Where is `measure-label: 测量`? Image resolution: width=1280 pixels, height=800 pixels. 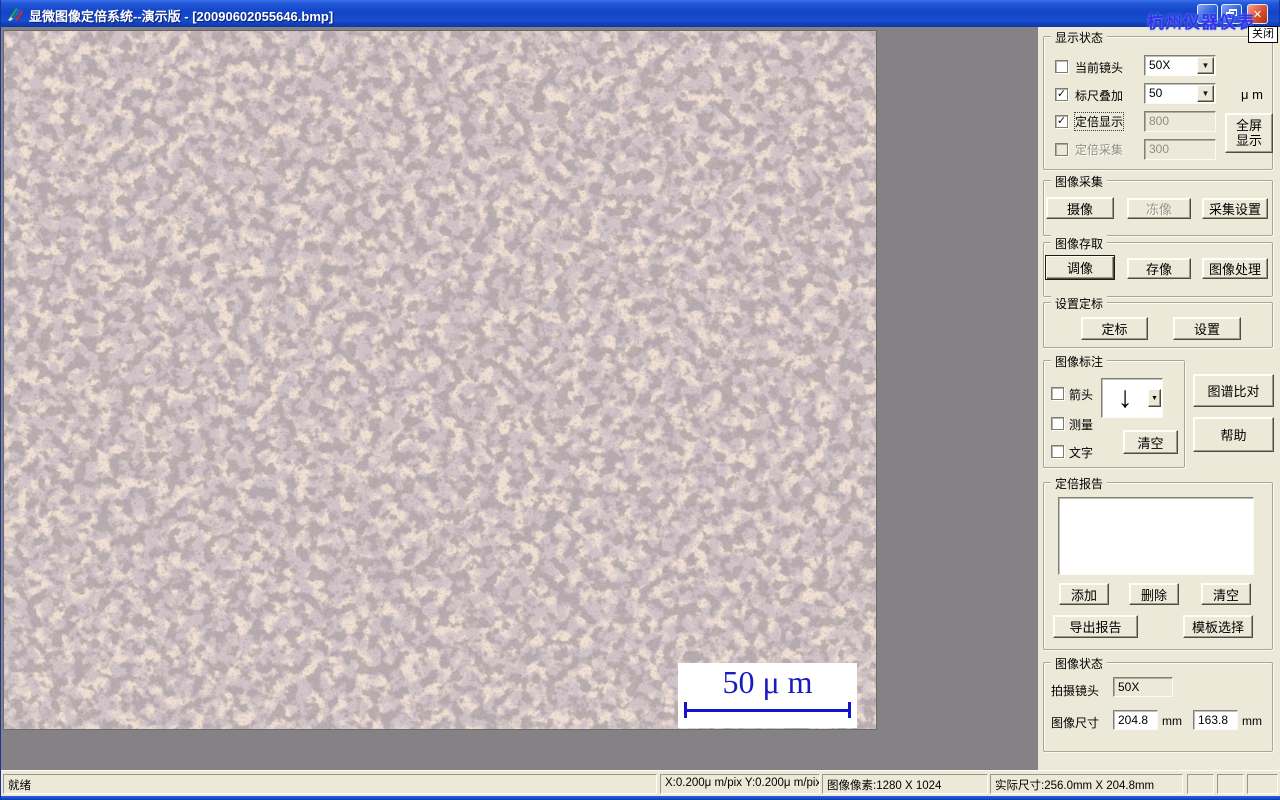
measure-label: 测量 is located at coordinates (1081, 424).